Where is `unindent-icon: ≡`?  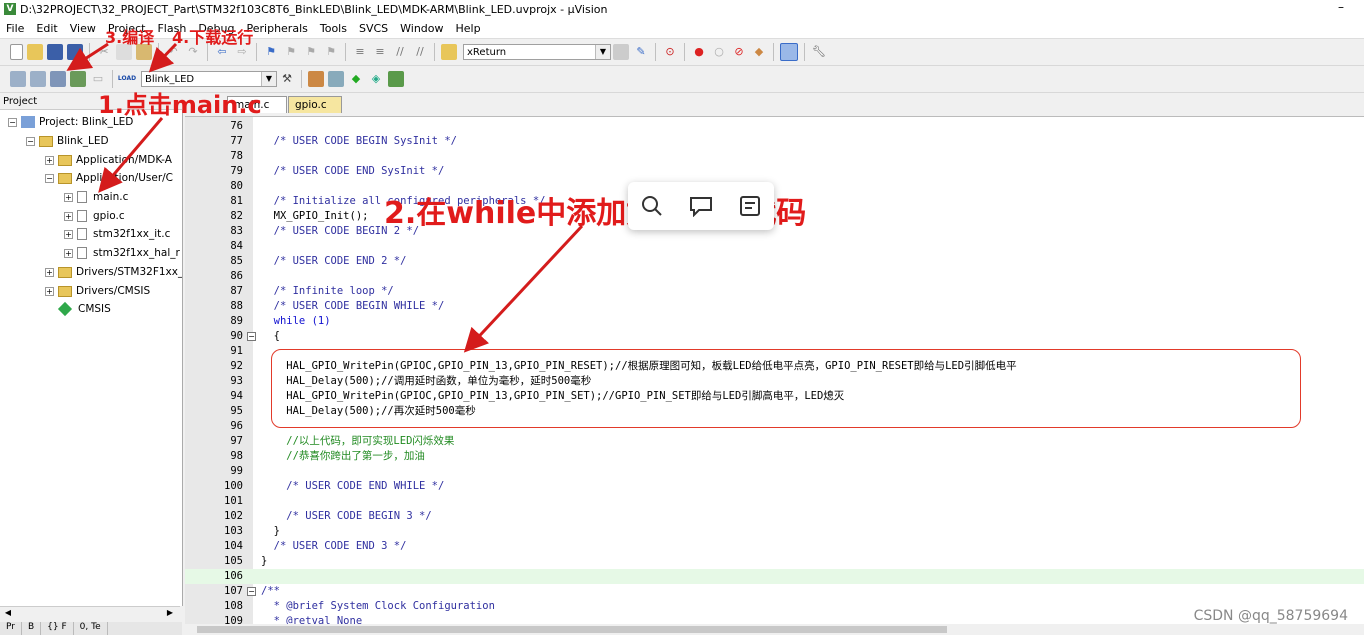
unindent-icon: ≡ is located at coordinates (380, 52).